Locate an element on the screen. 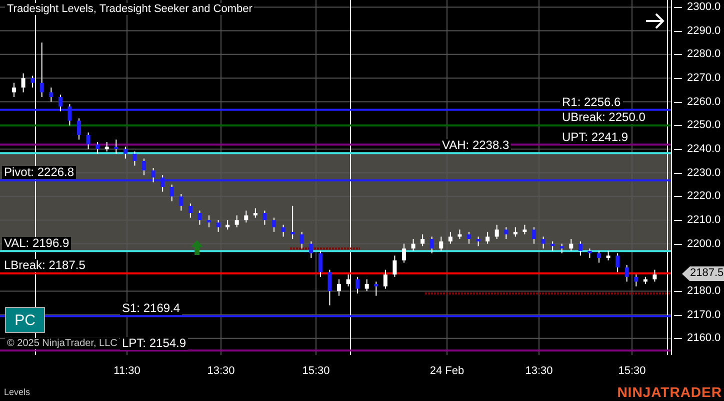 The width and height of the screenshot is (724, 401). price-tick-label: 2290.0 is located at coordinates (704, 30).